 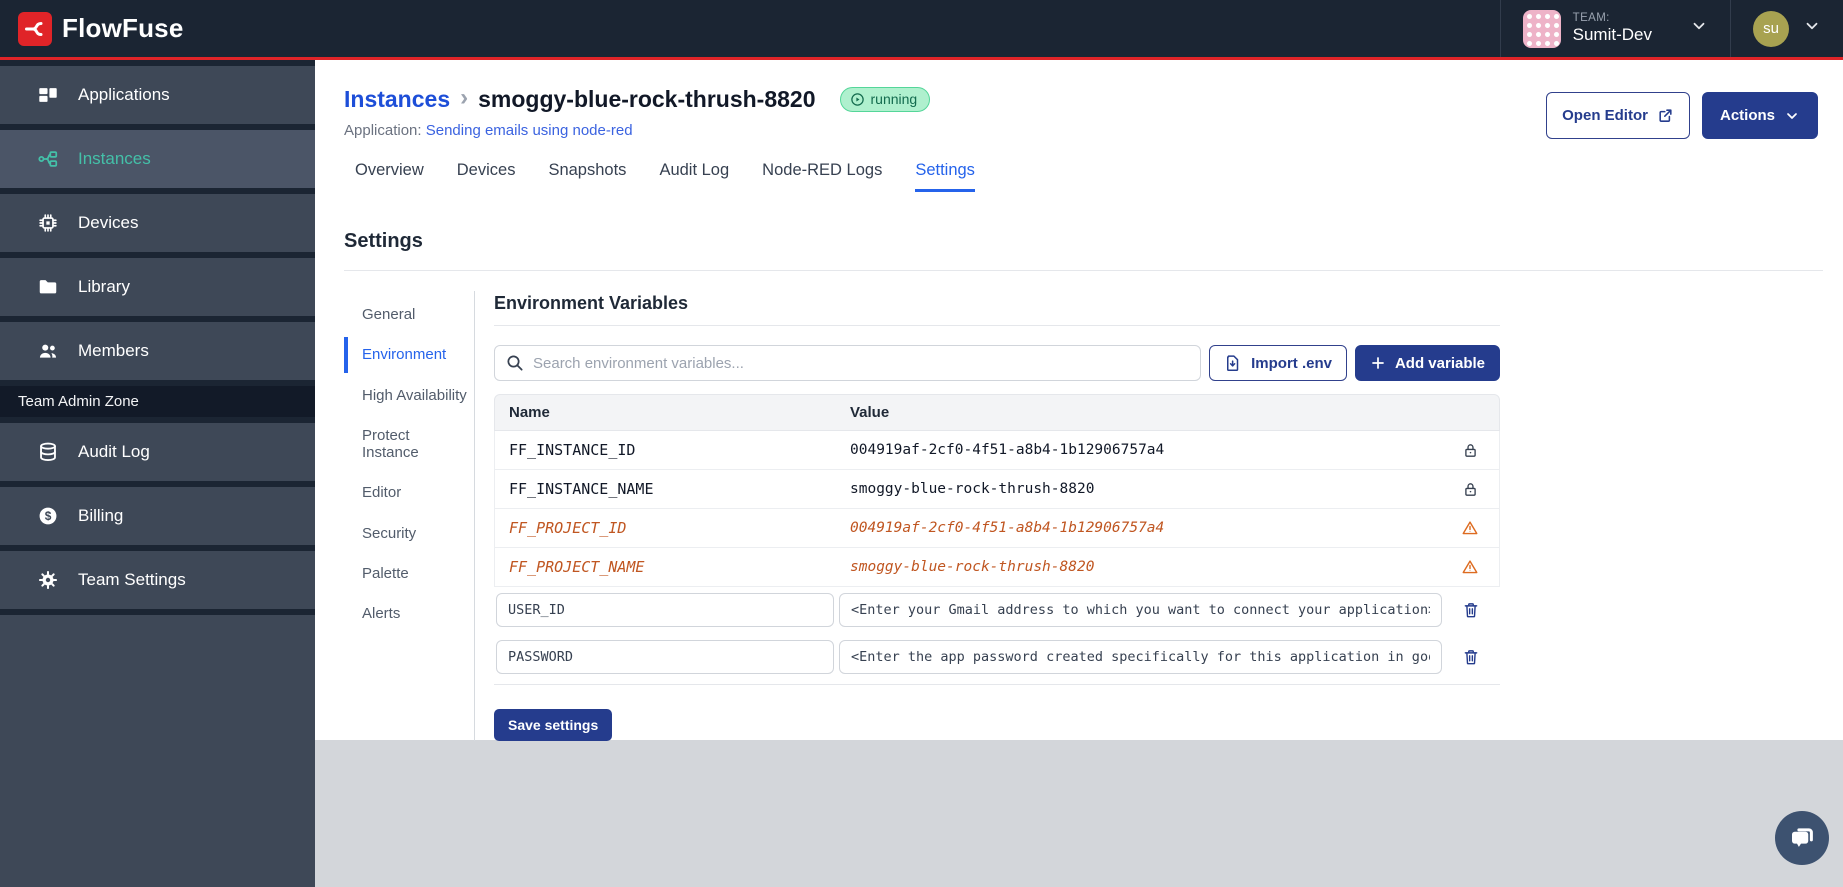 I want to click on sidebar-item-billing: $ Billing, so click(x=157, y=516).